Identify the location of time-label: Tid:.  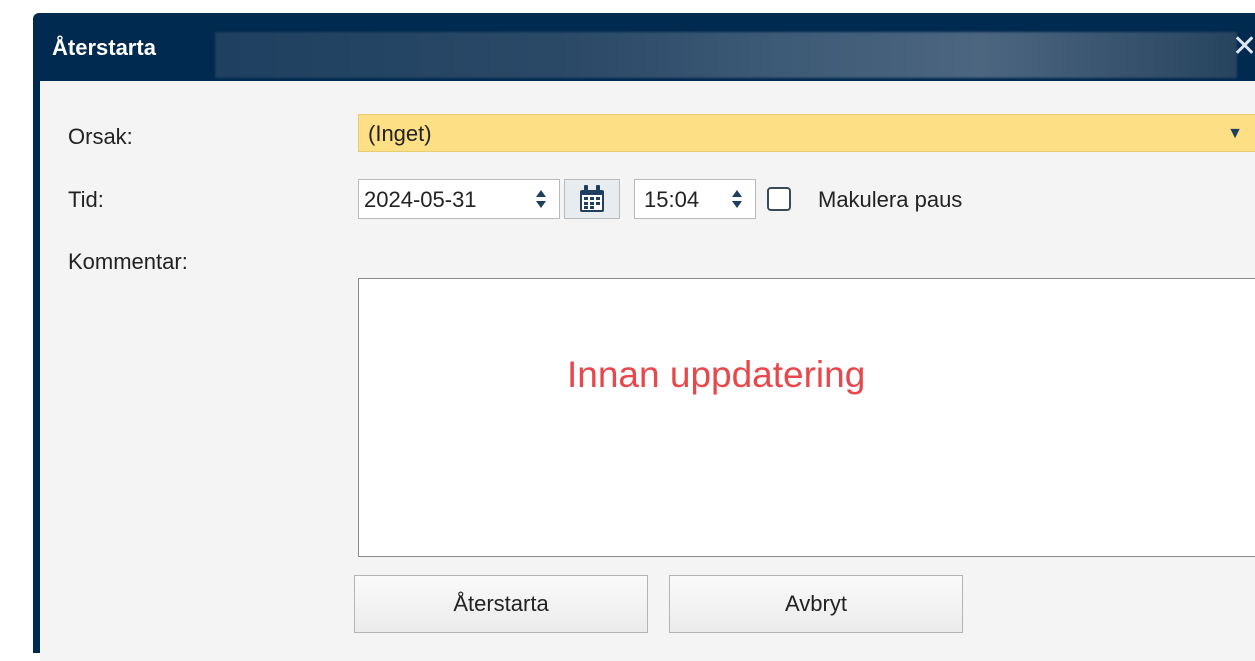
(86, 199).